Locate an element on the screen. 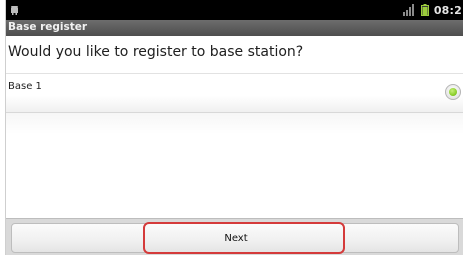 This screenshot has width=463, height=255. page-title: Base register is located at coordinates (48, 27).